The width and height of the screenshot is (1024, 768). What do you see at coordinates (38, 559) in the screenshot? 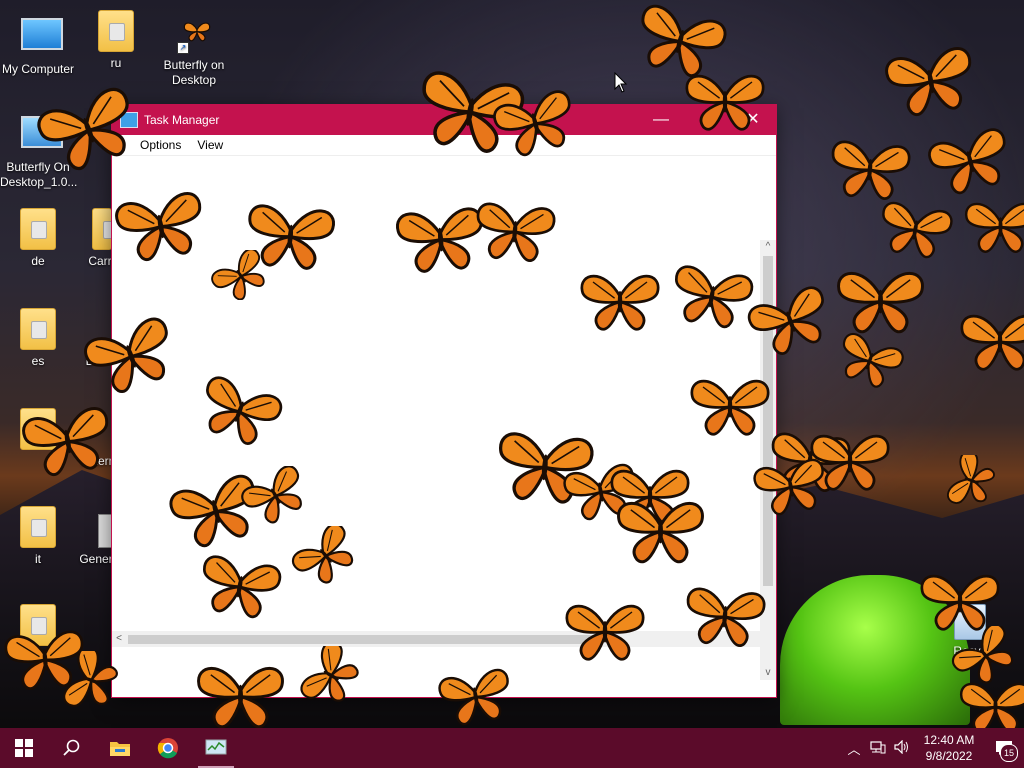
I see `desktop-icon-label: it` at bounding box center [38, 559].